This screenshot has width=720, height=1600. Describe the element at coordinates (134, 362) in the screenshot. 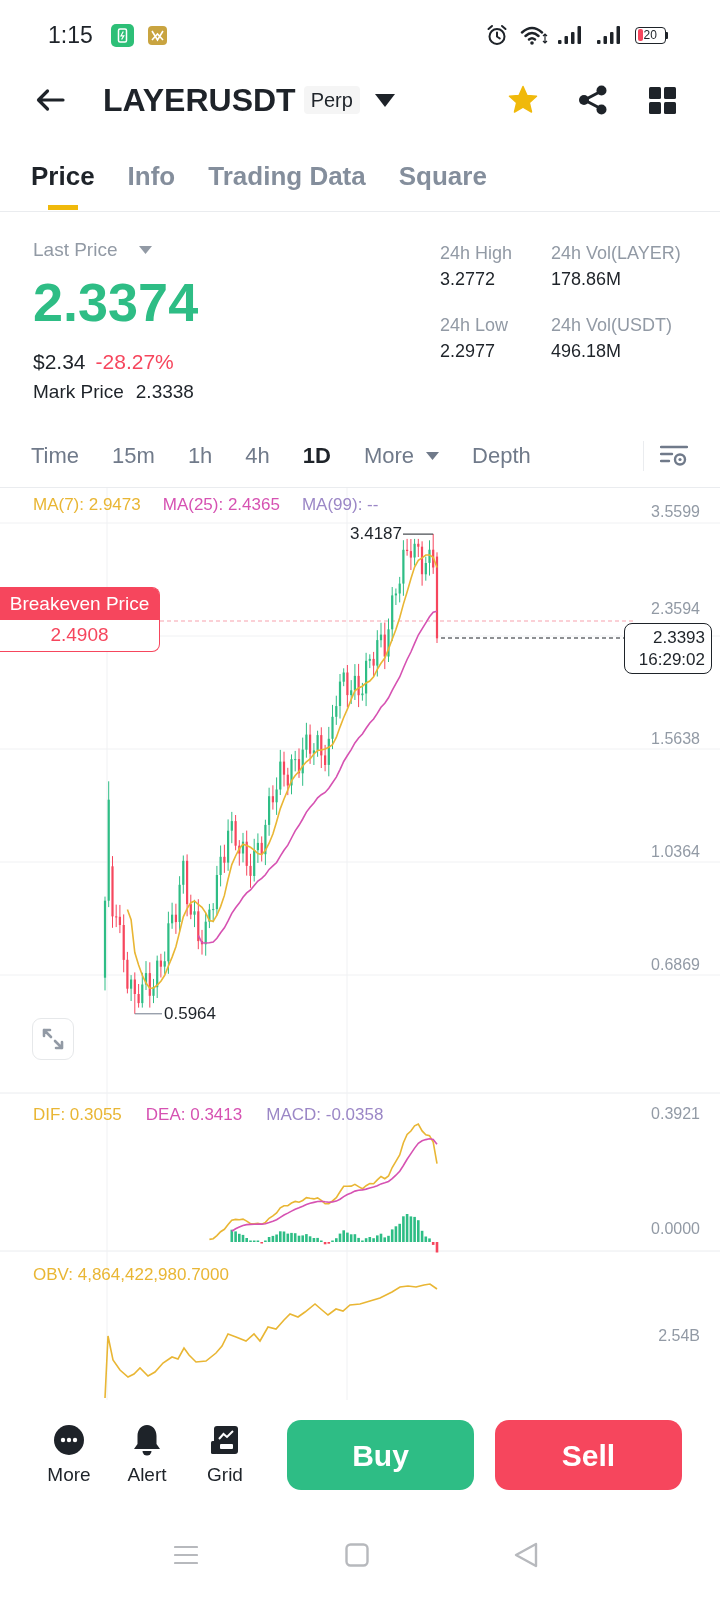

I see `price-change: -28.27%` at that location.